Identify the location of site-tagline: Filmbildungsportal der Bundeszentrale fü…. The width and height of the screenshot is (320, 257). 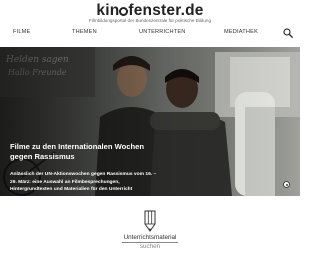
(150, 20).